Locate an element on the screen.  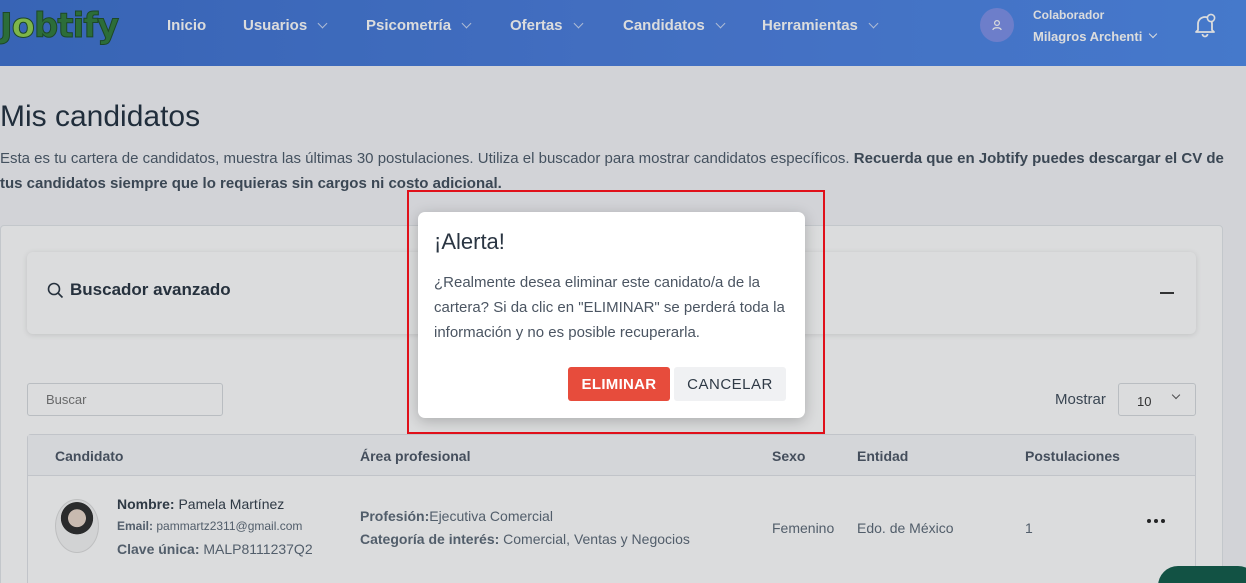
highlight-box is located at coordinates (616, 312).